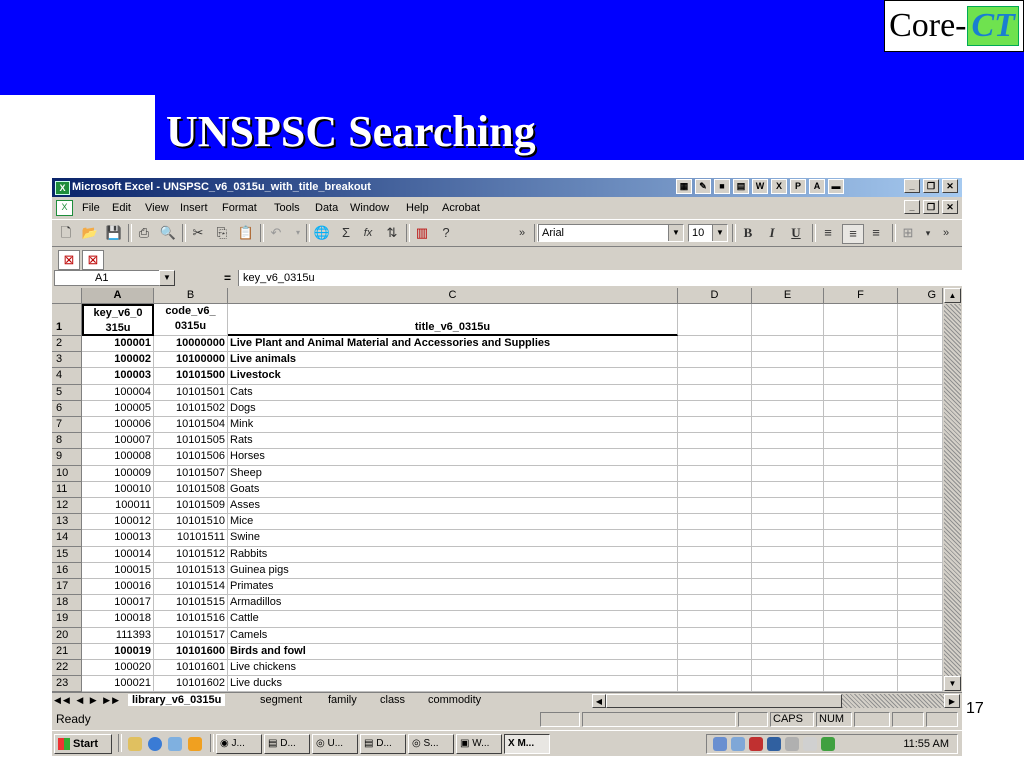 The image size is (1024, 768). Describe the element at coordinates (453, 506) in the screenshot. I see `cell-title: Asses` at that location.